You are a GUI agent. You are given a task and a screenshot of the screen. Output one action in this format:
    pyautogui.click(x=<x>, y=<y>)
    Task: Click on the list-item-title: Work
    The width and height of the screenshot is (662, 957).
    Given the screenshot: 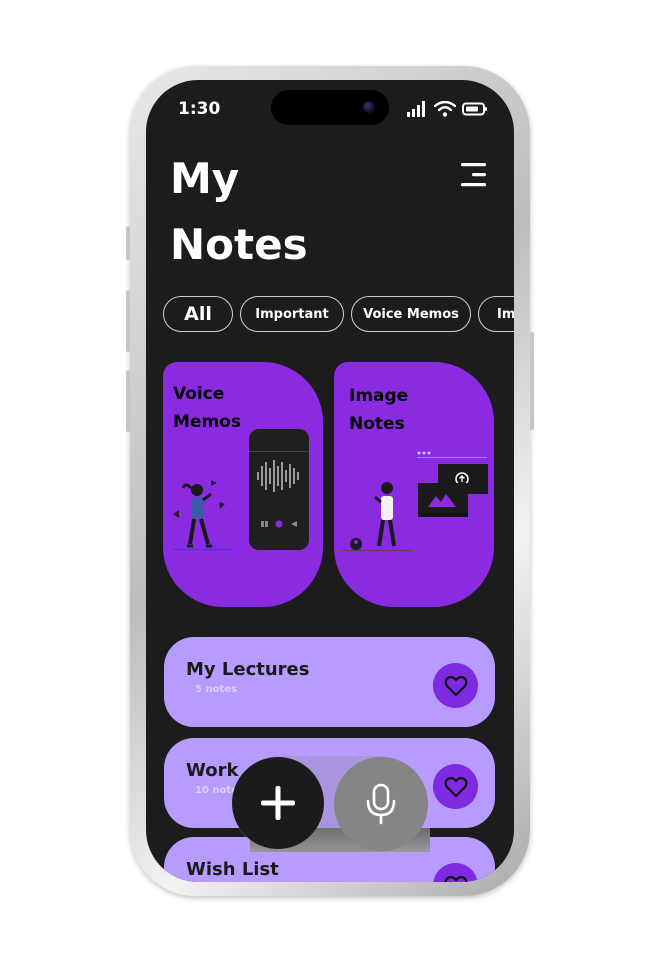 What is the action you would take?
    pyautogui.click(x=212, y=770)
    